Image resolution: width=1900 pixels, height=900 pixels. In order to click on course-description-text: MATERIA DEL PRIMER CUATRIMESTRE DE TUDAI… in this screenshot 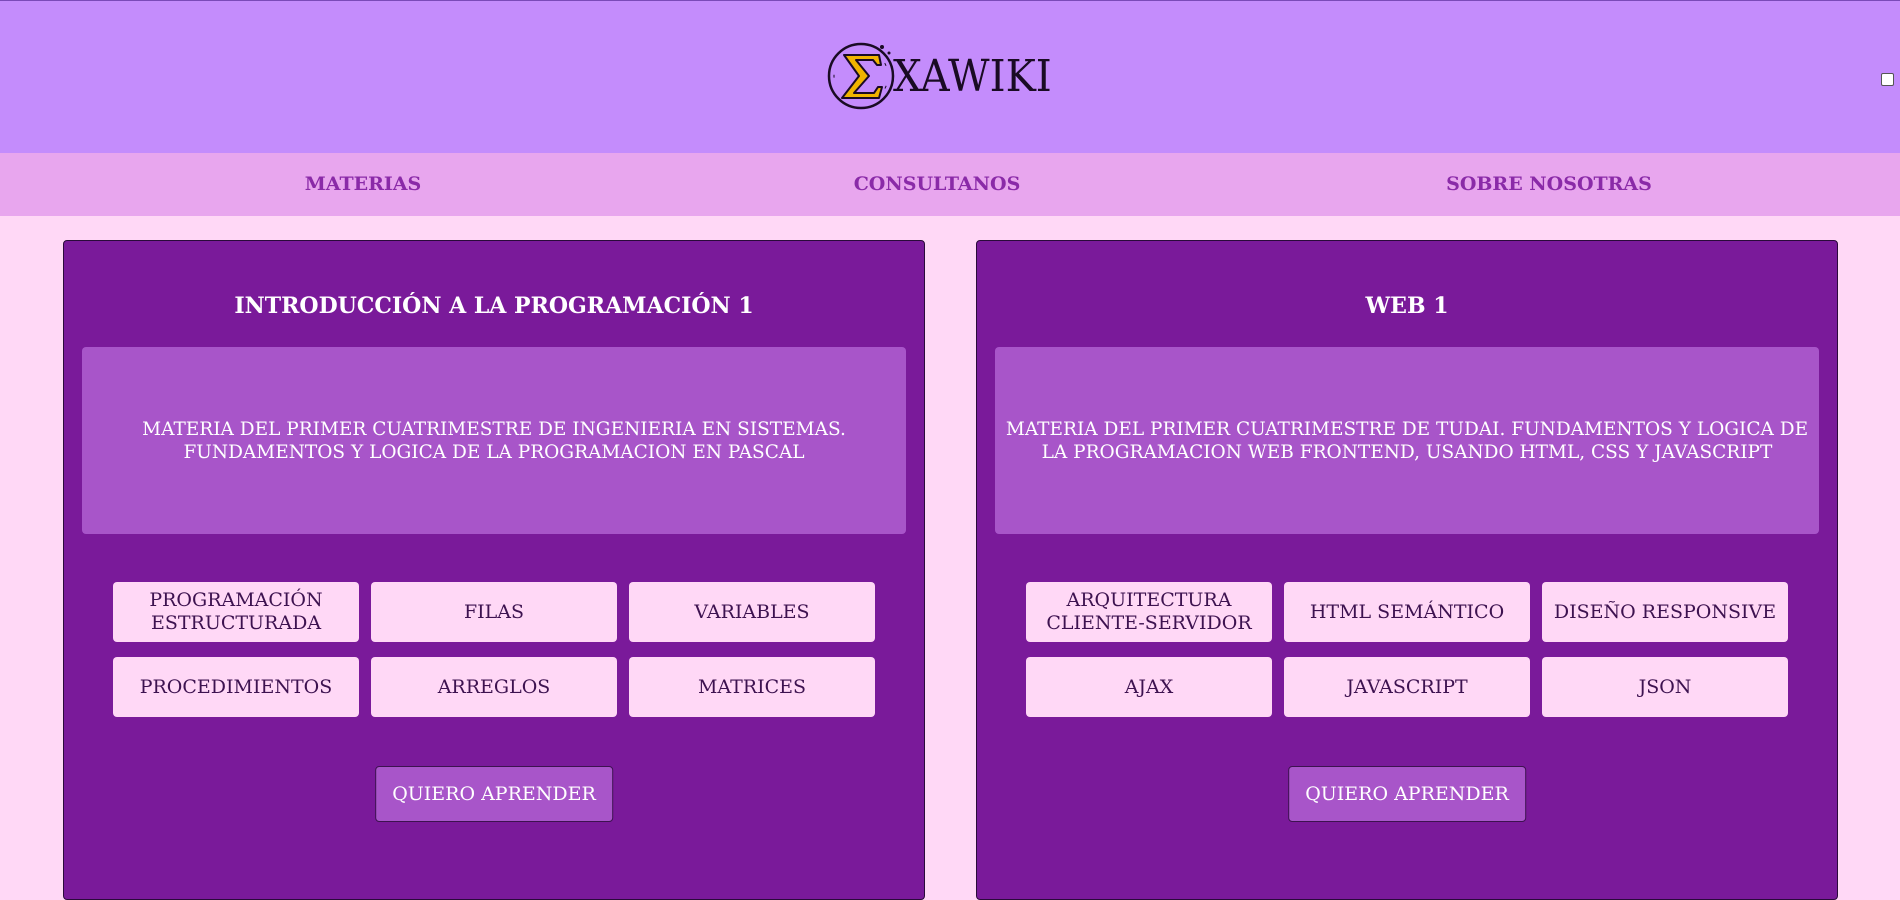, I will do `click(1407, 440)`.